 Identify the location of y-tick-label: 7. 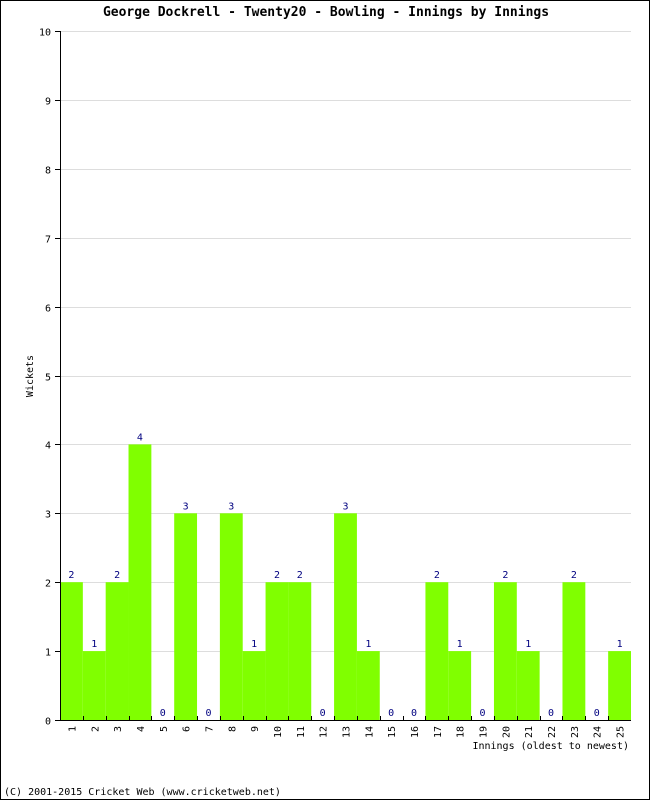
(48, 240).